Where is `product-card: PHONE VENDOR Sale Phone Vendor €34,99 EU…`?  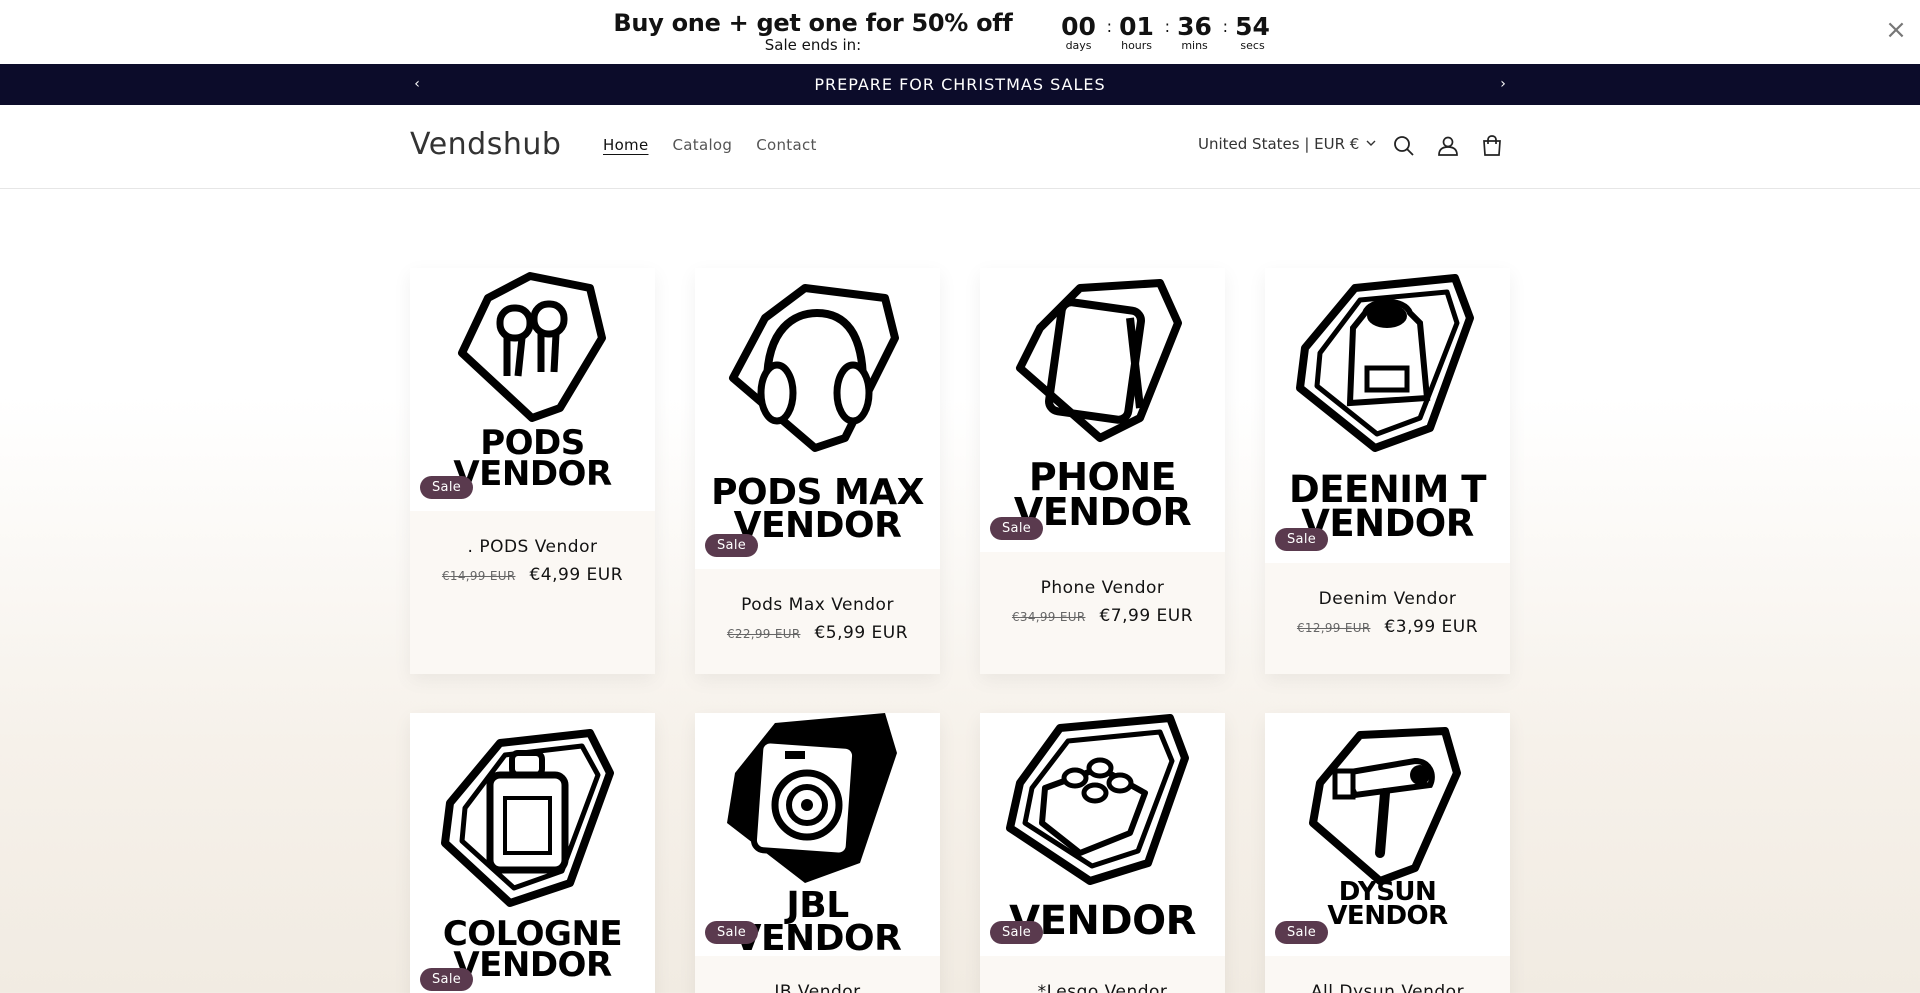
product-card: PHONE VENDOR Sale Phone Vendor €34,99 EU… is located at coordinates (1102, 471).